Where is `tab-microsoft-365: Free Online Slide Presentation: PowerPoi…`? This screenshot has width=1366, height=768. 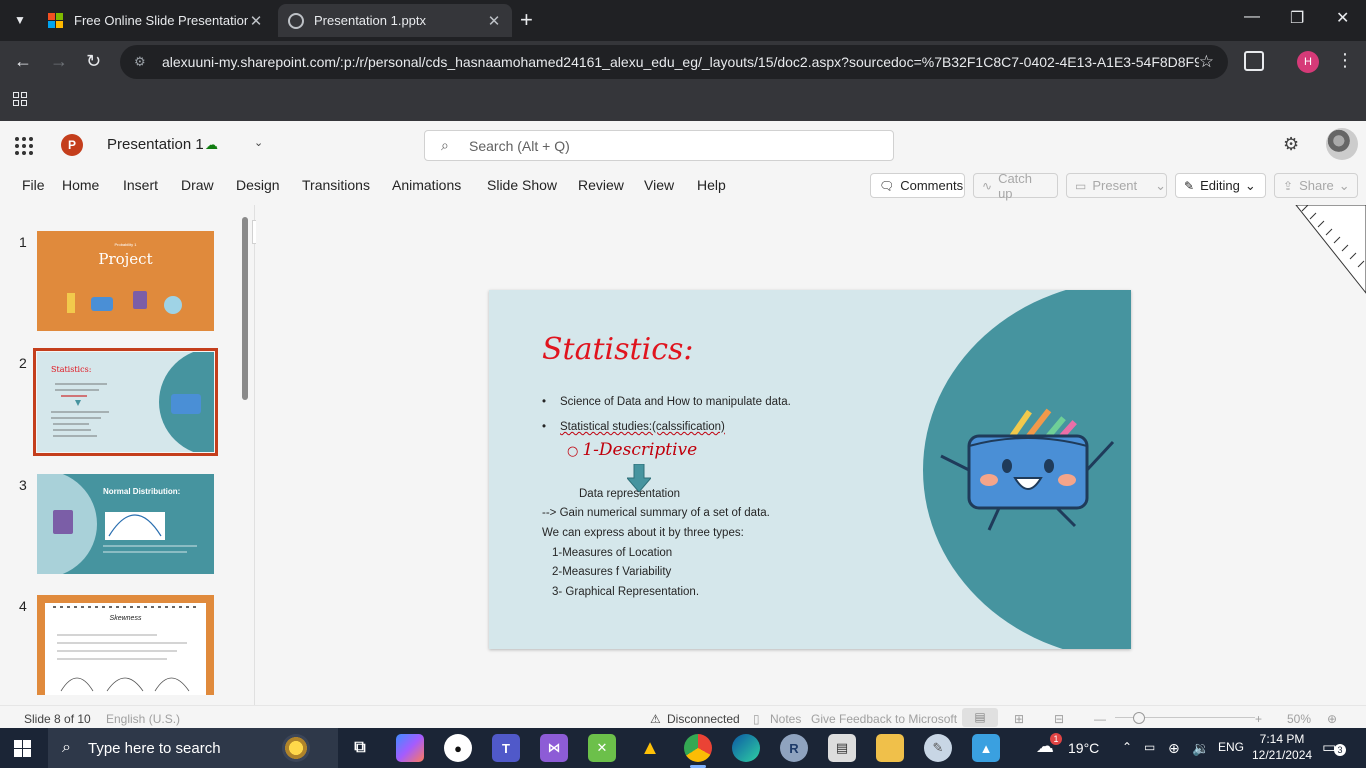
tab-microsoft-365: Free Online Slide Presentation: PowerPoi… is located at coordinates (156, 20).